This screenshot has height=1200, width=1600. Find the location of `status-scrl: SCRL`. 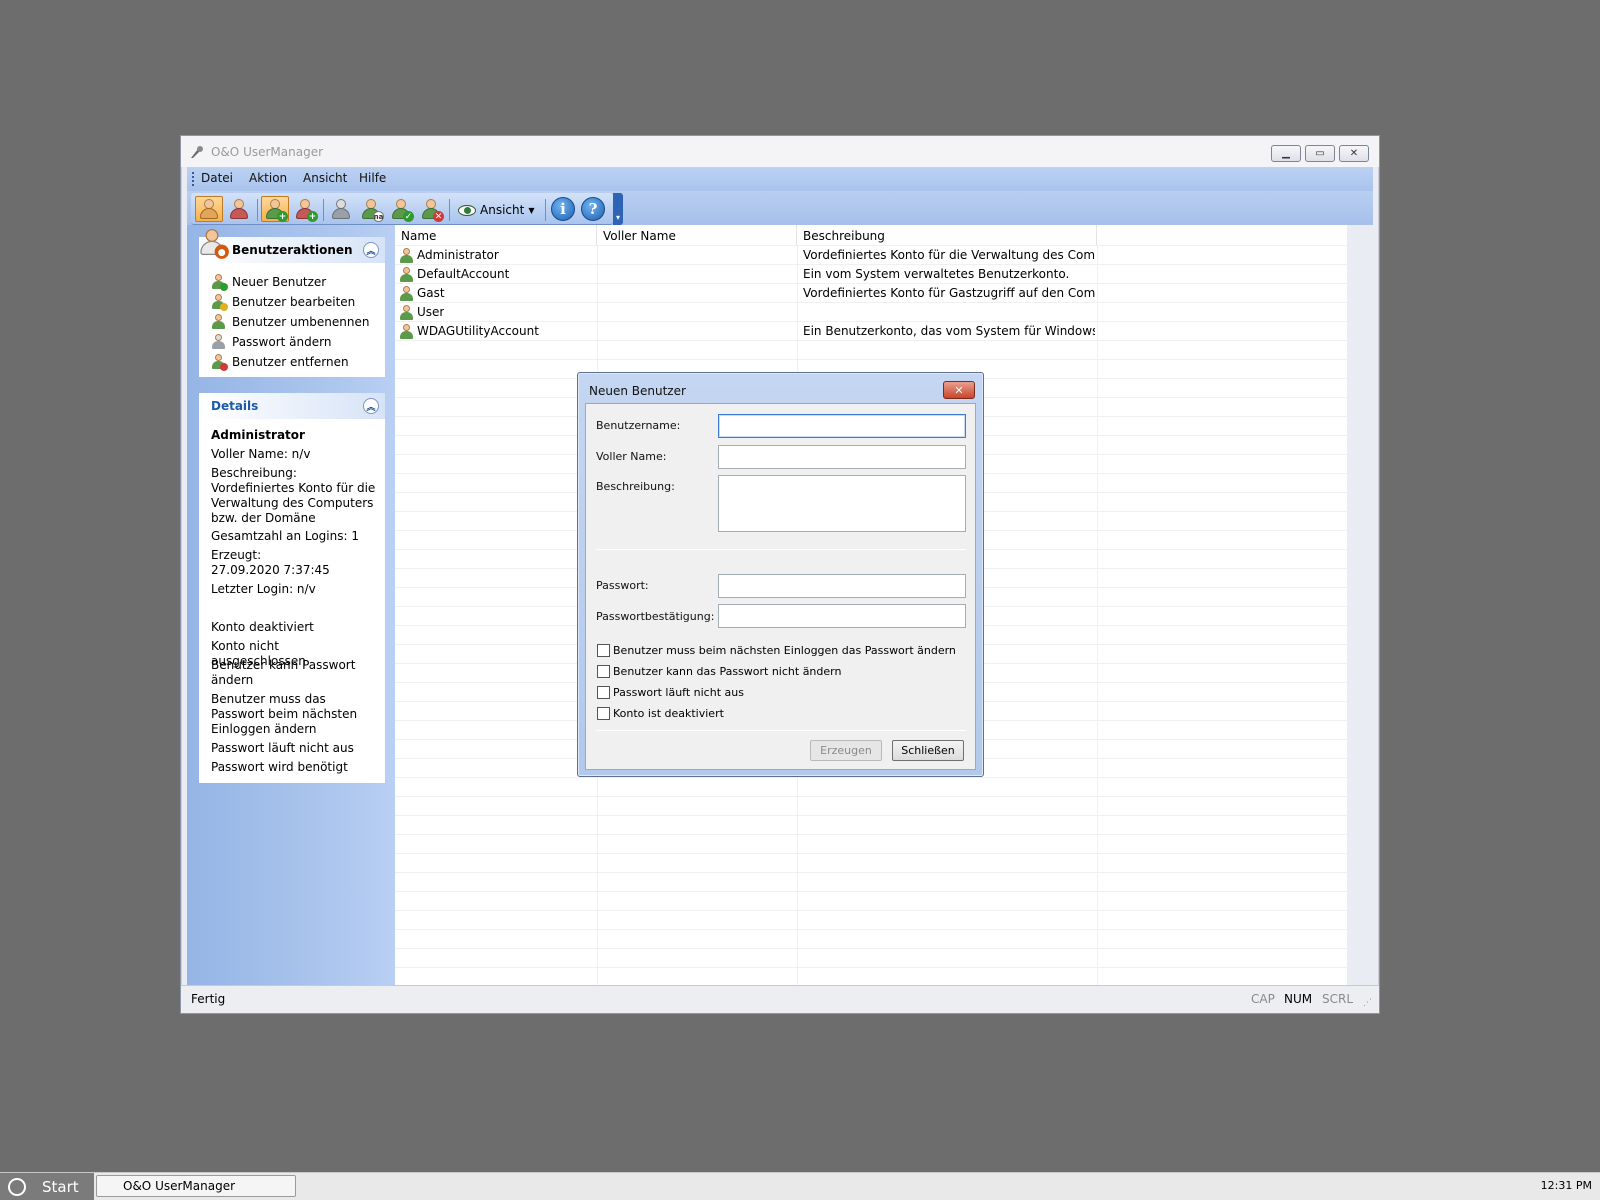

status-scrl: SCRL is located at coordinates (1338, 999).